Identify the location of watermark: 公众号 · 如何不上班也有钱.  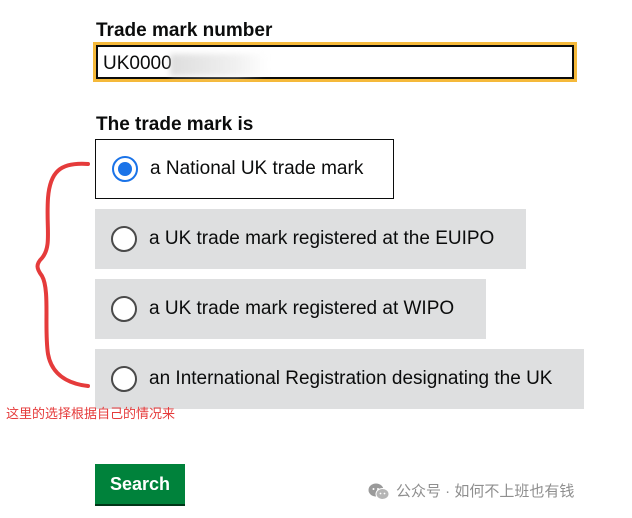
(471, 492).